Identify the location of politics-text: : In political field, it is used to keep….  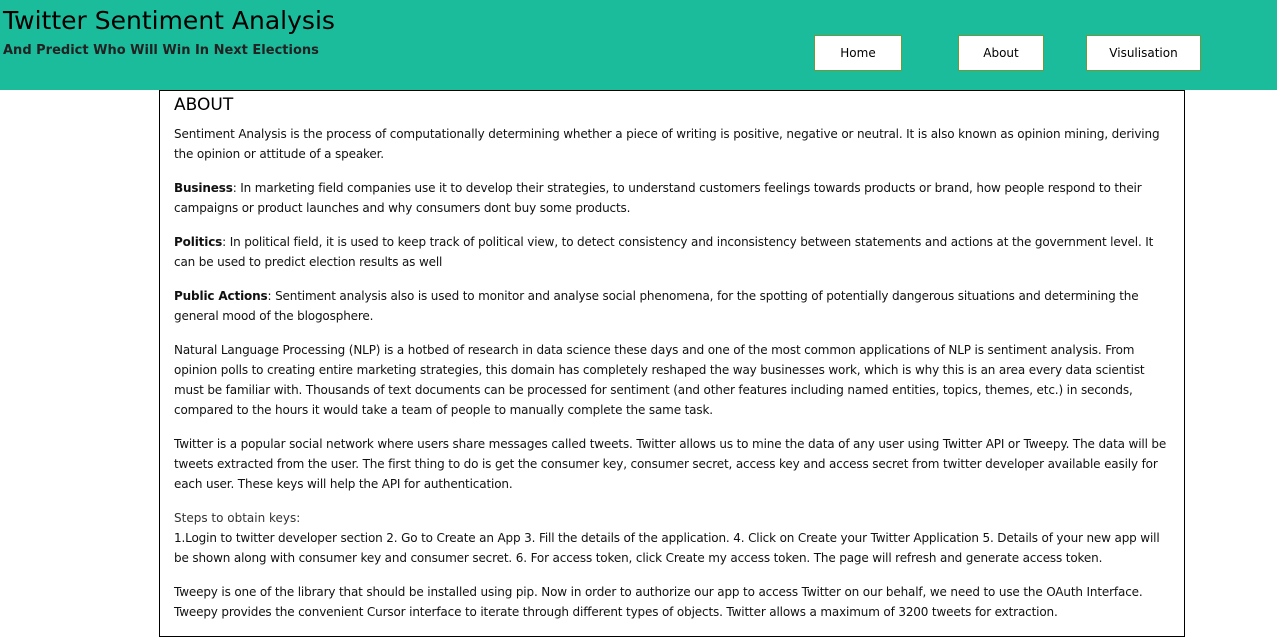
(664, 252).